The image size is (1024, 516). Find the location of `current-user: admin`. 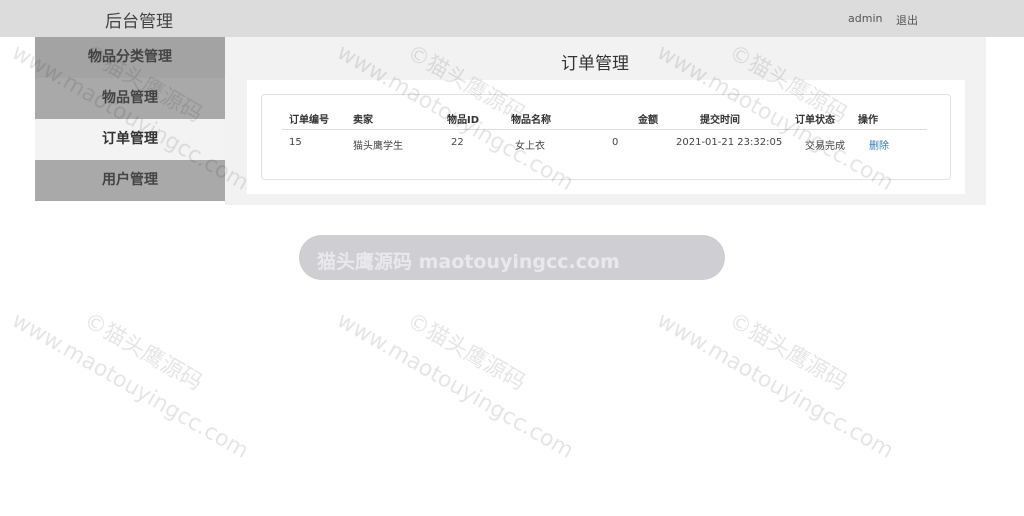

current-user: admin is located at coordinates (865, 18).